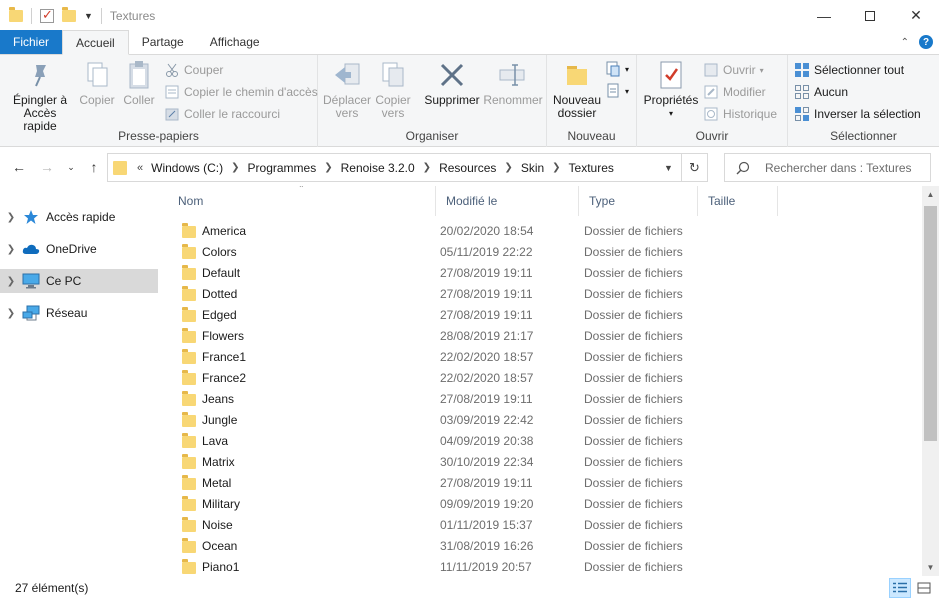 This screenshot has width=939, height=600. I want to click on scrollbar-thumb, so click(930, 323).